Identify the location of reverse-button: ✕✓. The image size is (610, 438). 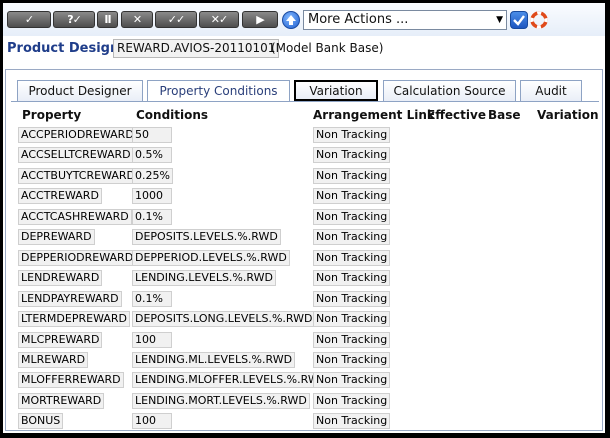
(219, 19).